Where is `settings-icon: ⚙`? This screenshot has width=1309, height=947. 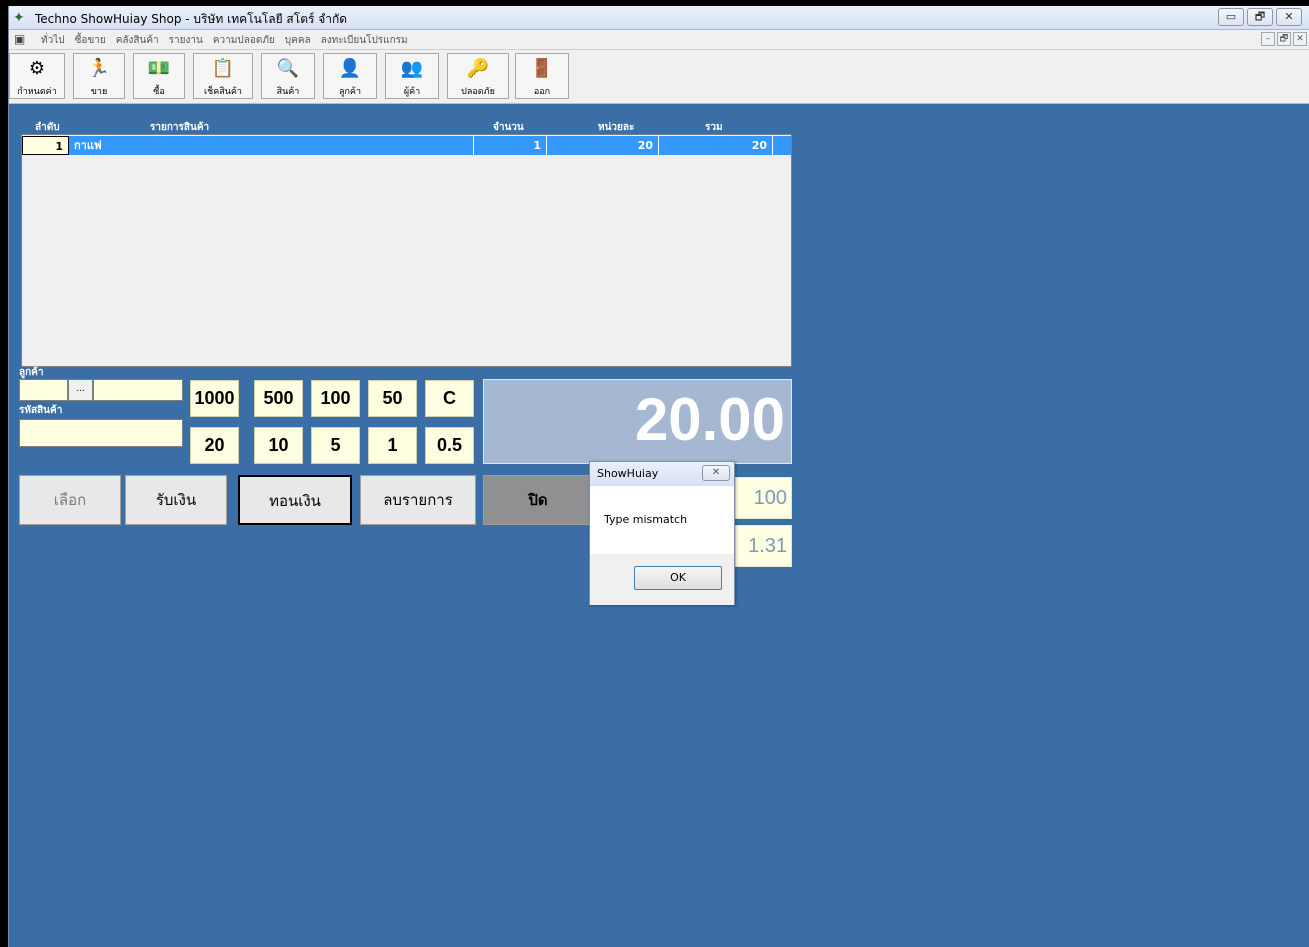
settings-icon: ⚙ is located at coordinates (37, 68).